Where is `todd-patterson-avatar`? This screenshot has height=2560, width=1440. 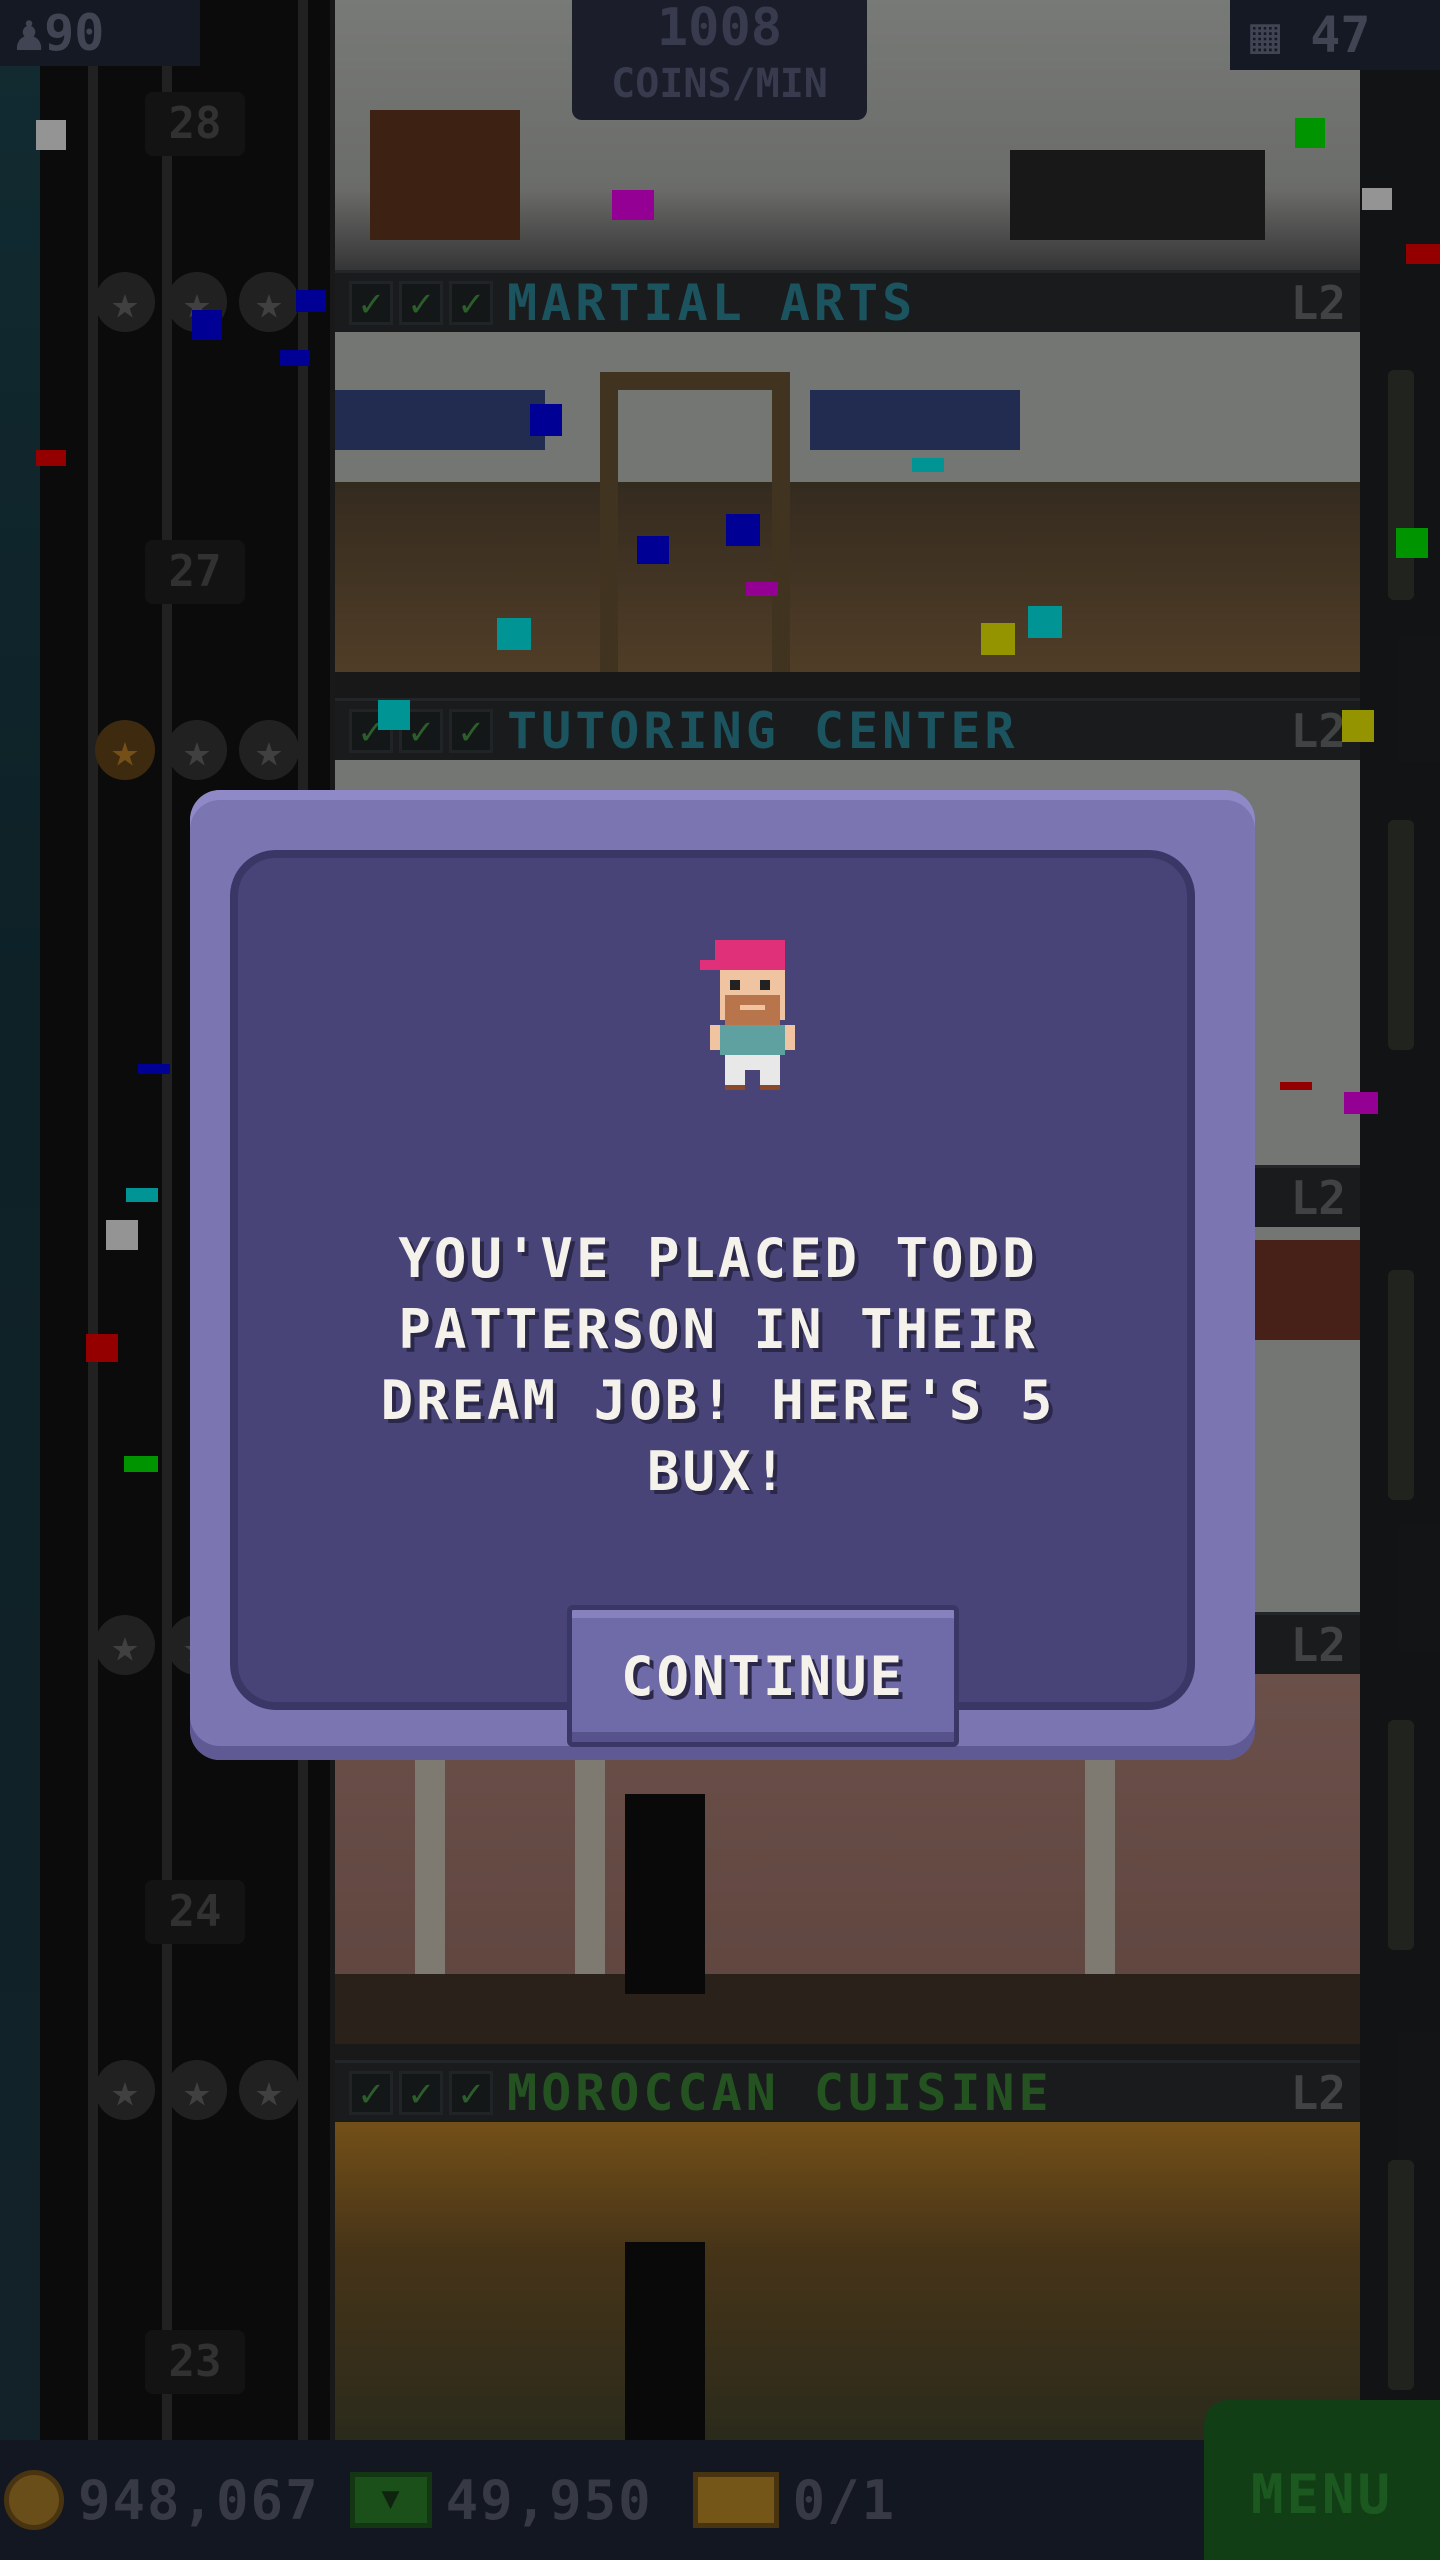 todd-patterson-avatar is located at coordinates (747, 1015).